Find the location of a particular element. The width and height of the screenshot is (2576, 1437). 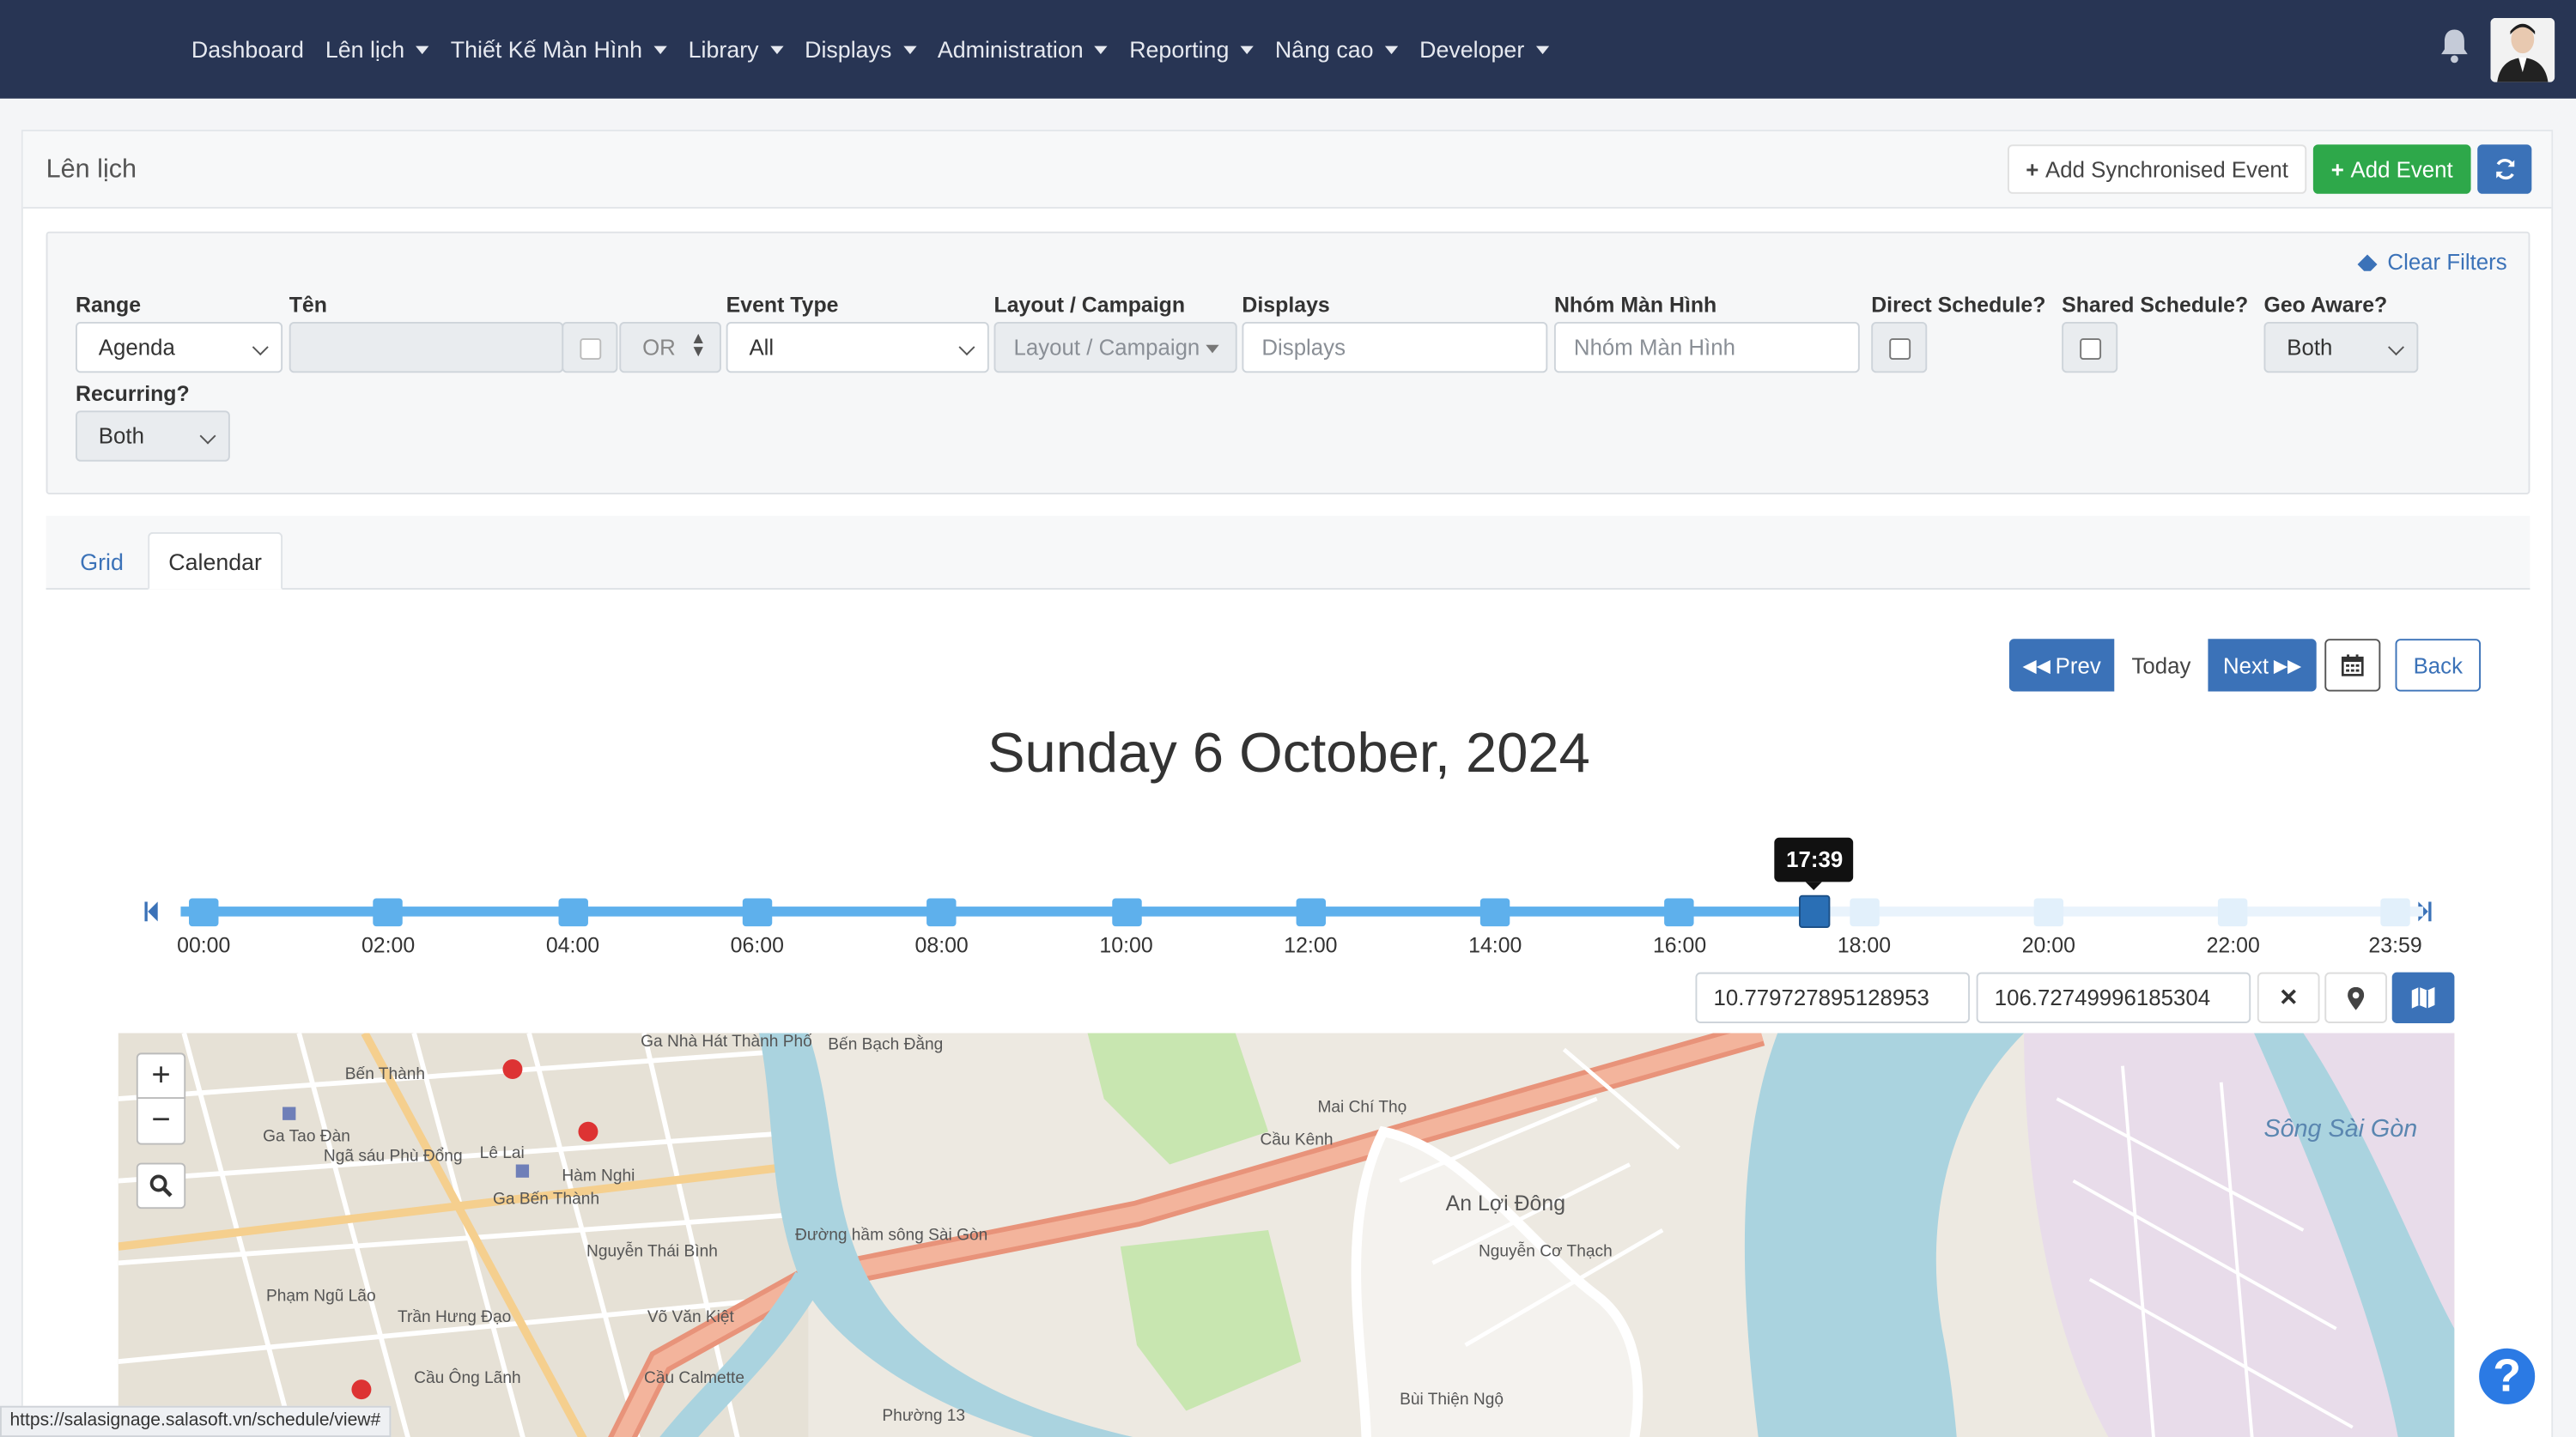

name-logic-select: OR ▲ ▼ is located at coordinates (670, 347).